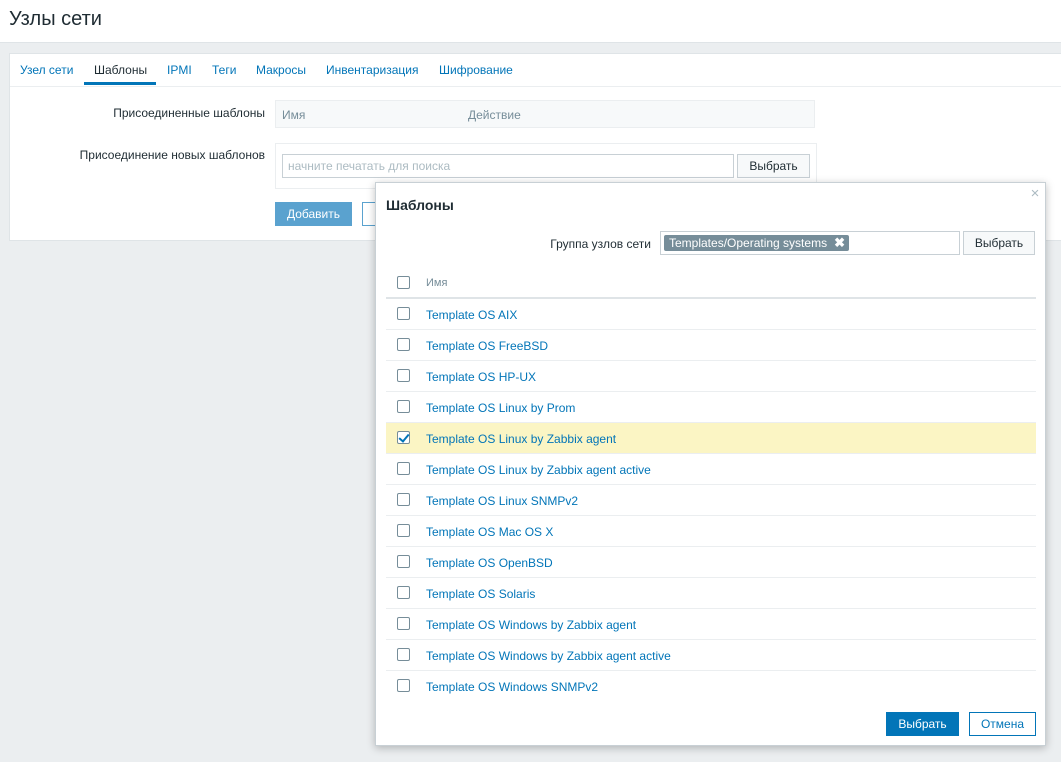 The height and width of the screenshot is (762, 1061). What do you see at coordinates (172, 155) in the screenshot?
I see `link-new-templates-label: Присоединение новых шаблонов` at bounding box center [172, 155].